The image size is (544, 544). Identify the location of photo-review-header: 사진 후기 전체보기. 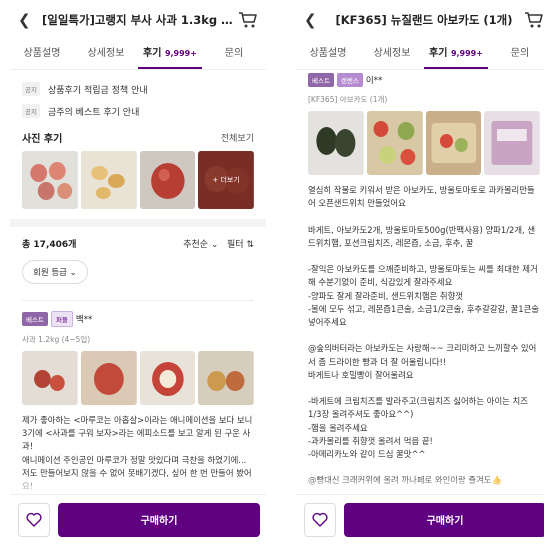
(138, 136).